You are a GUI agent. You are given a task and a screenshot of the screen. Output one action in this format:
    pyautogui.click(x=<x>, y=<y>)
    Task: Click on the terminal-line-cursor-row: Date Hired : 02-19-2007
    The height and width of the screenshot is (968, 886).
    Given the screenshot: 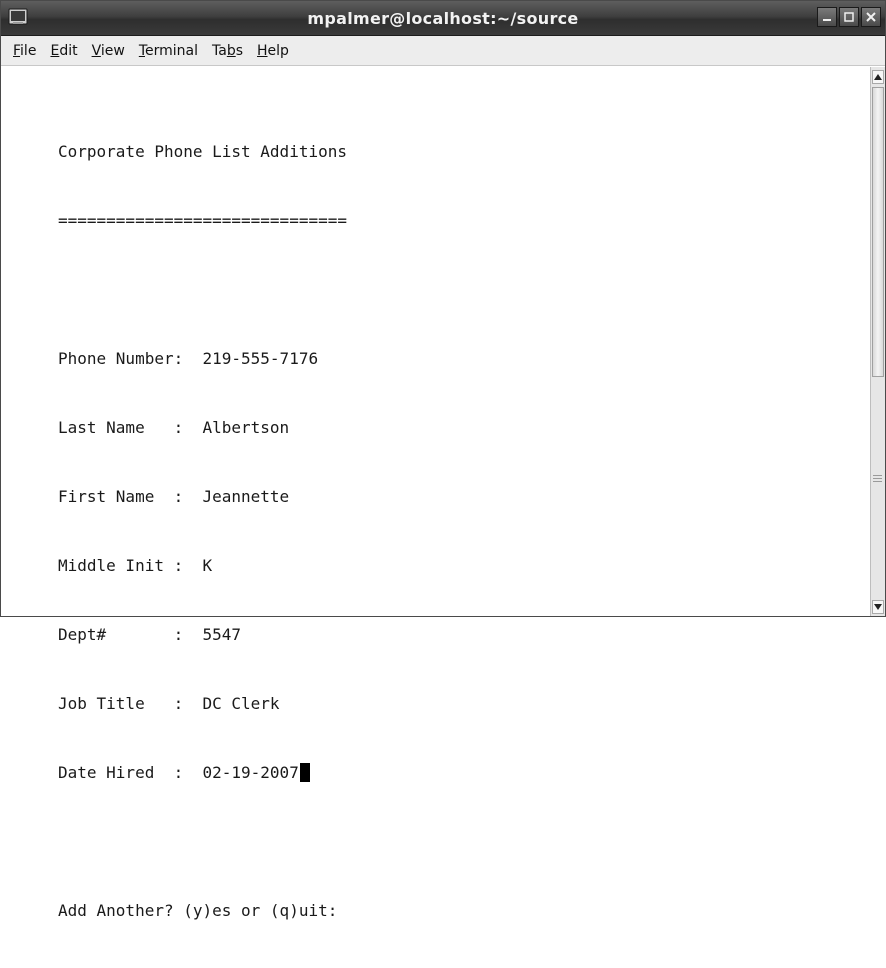 What is the action you would take?
    pyautogui.click(x=202, y=772)
    